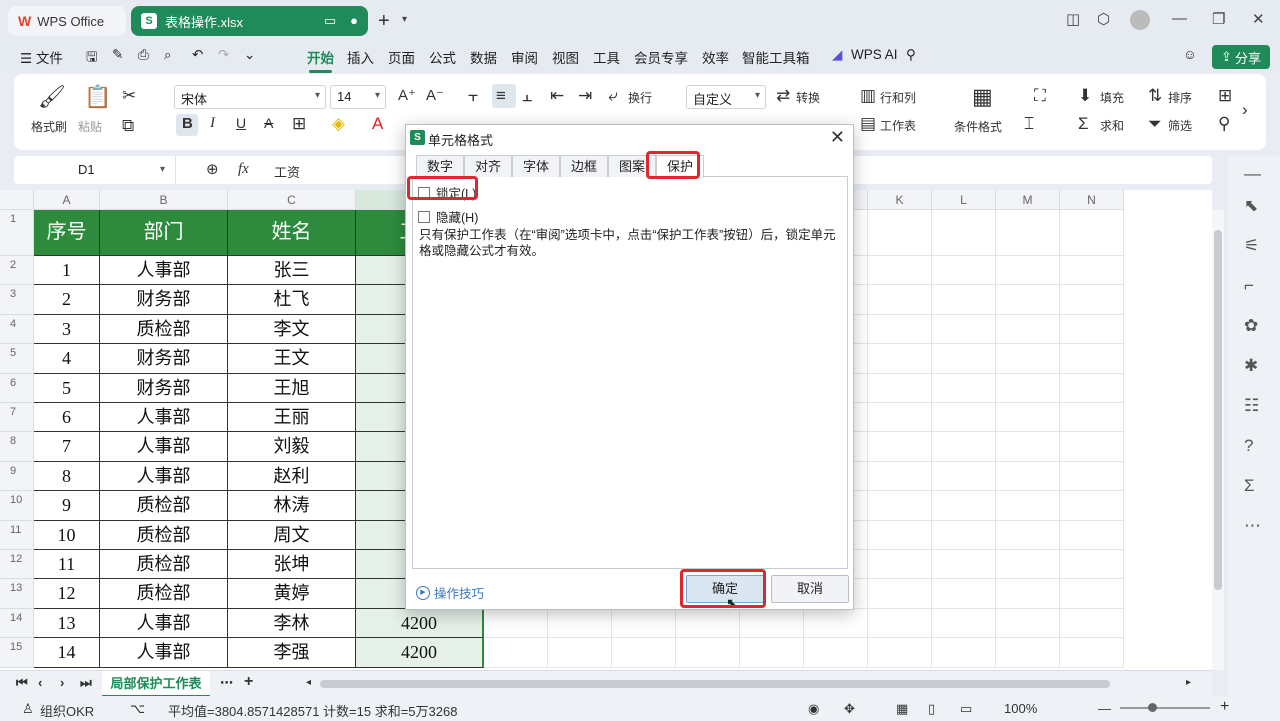  Describe the element at coordinates (377, 124) in the screenshot. I see `font-color-icon: A` at that location.